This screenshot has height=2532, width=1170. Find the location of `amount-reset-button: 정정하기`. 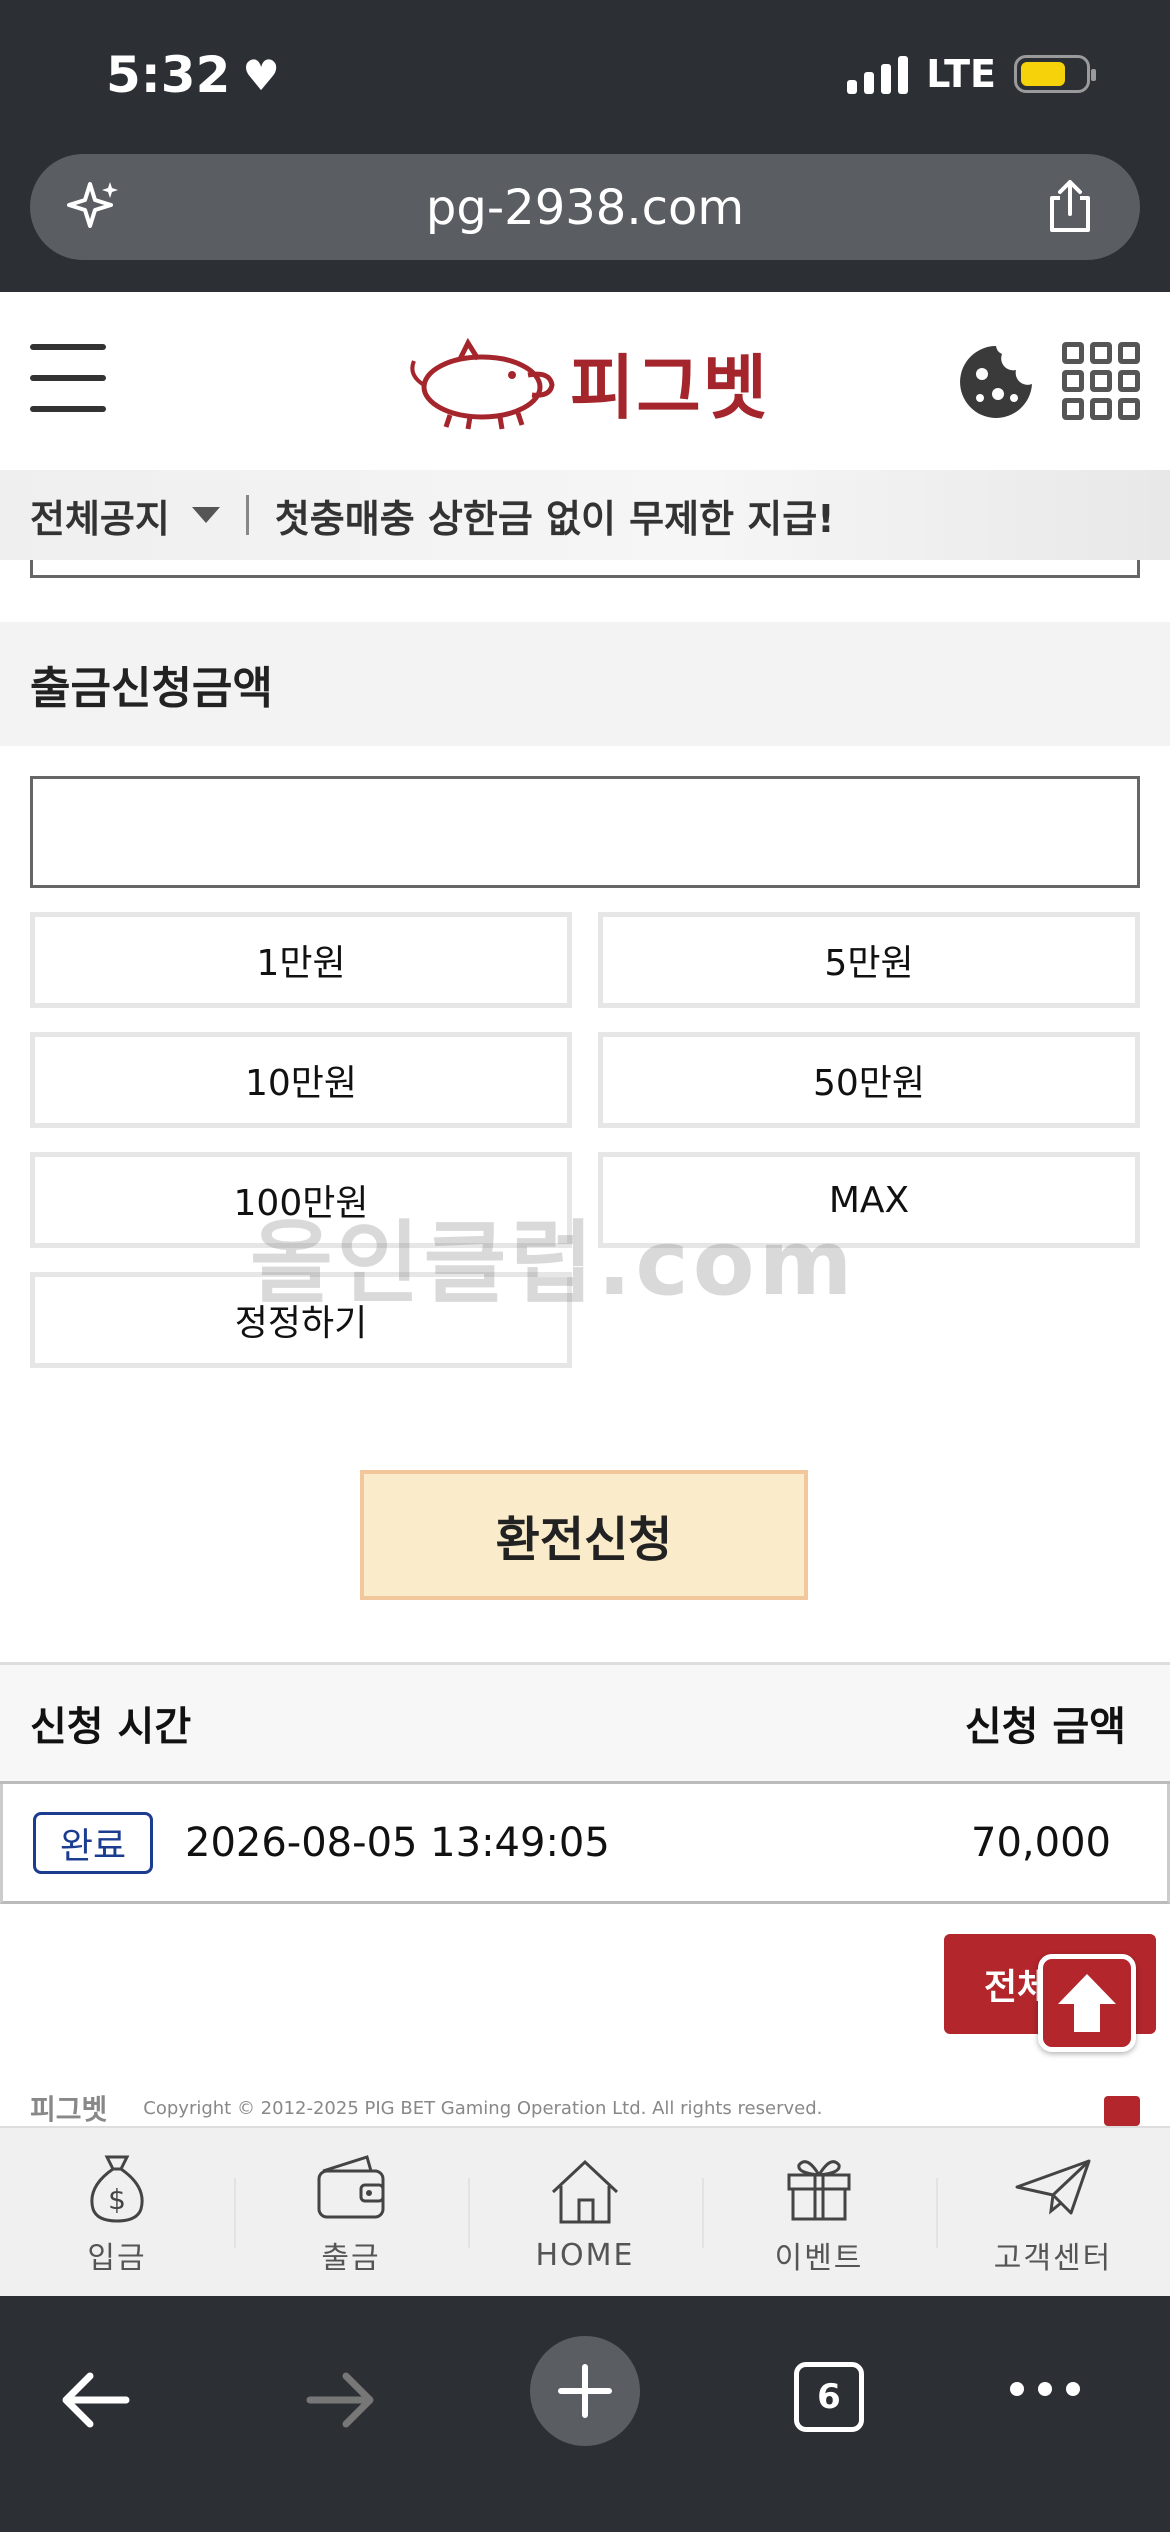

amount-reset-button: 정정하기 is located at coordinates (301, 1320).